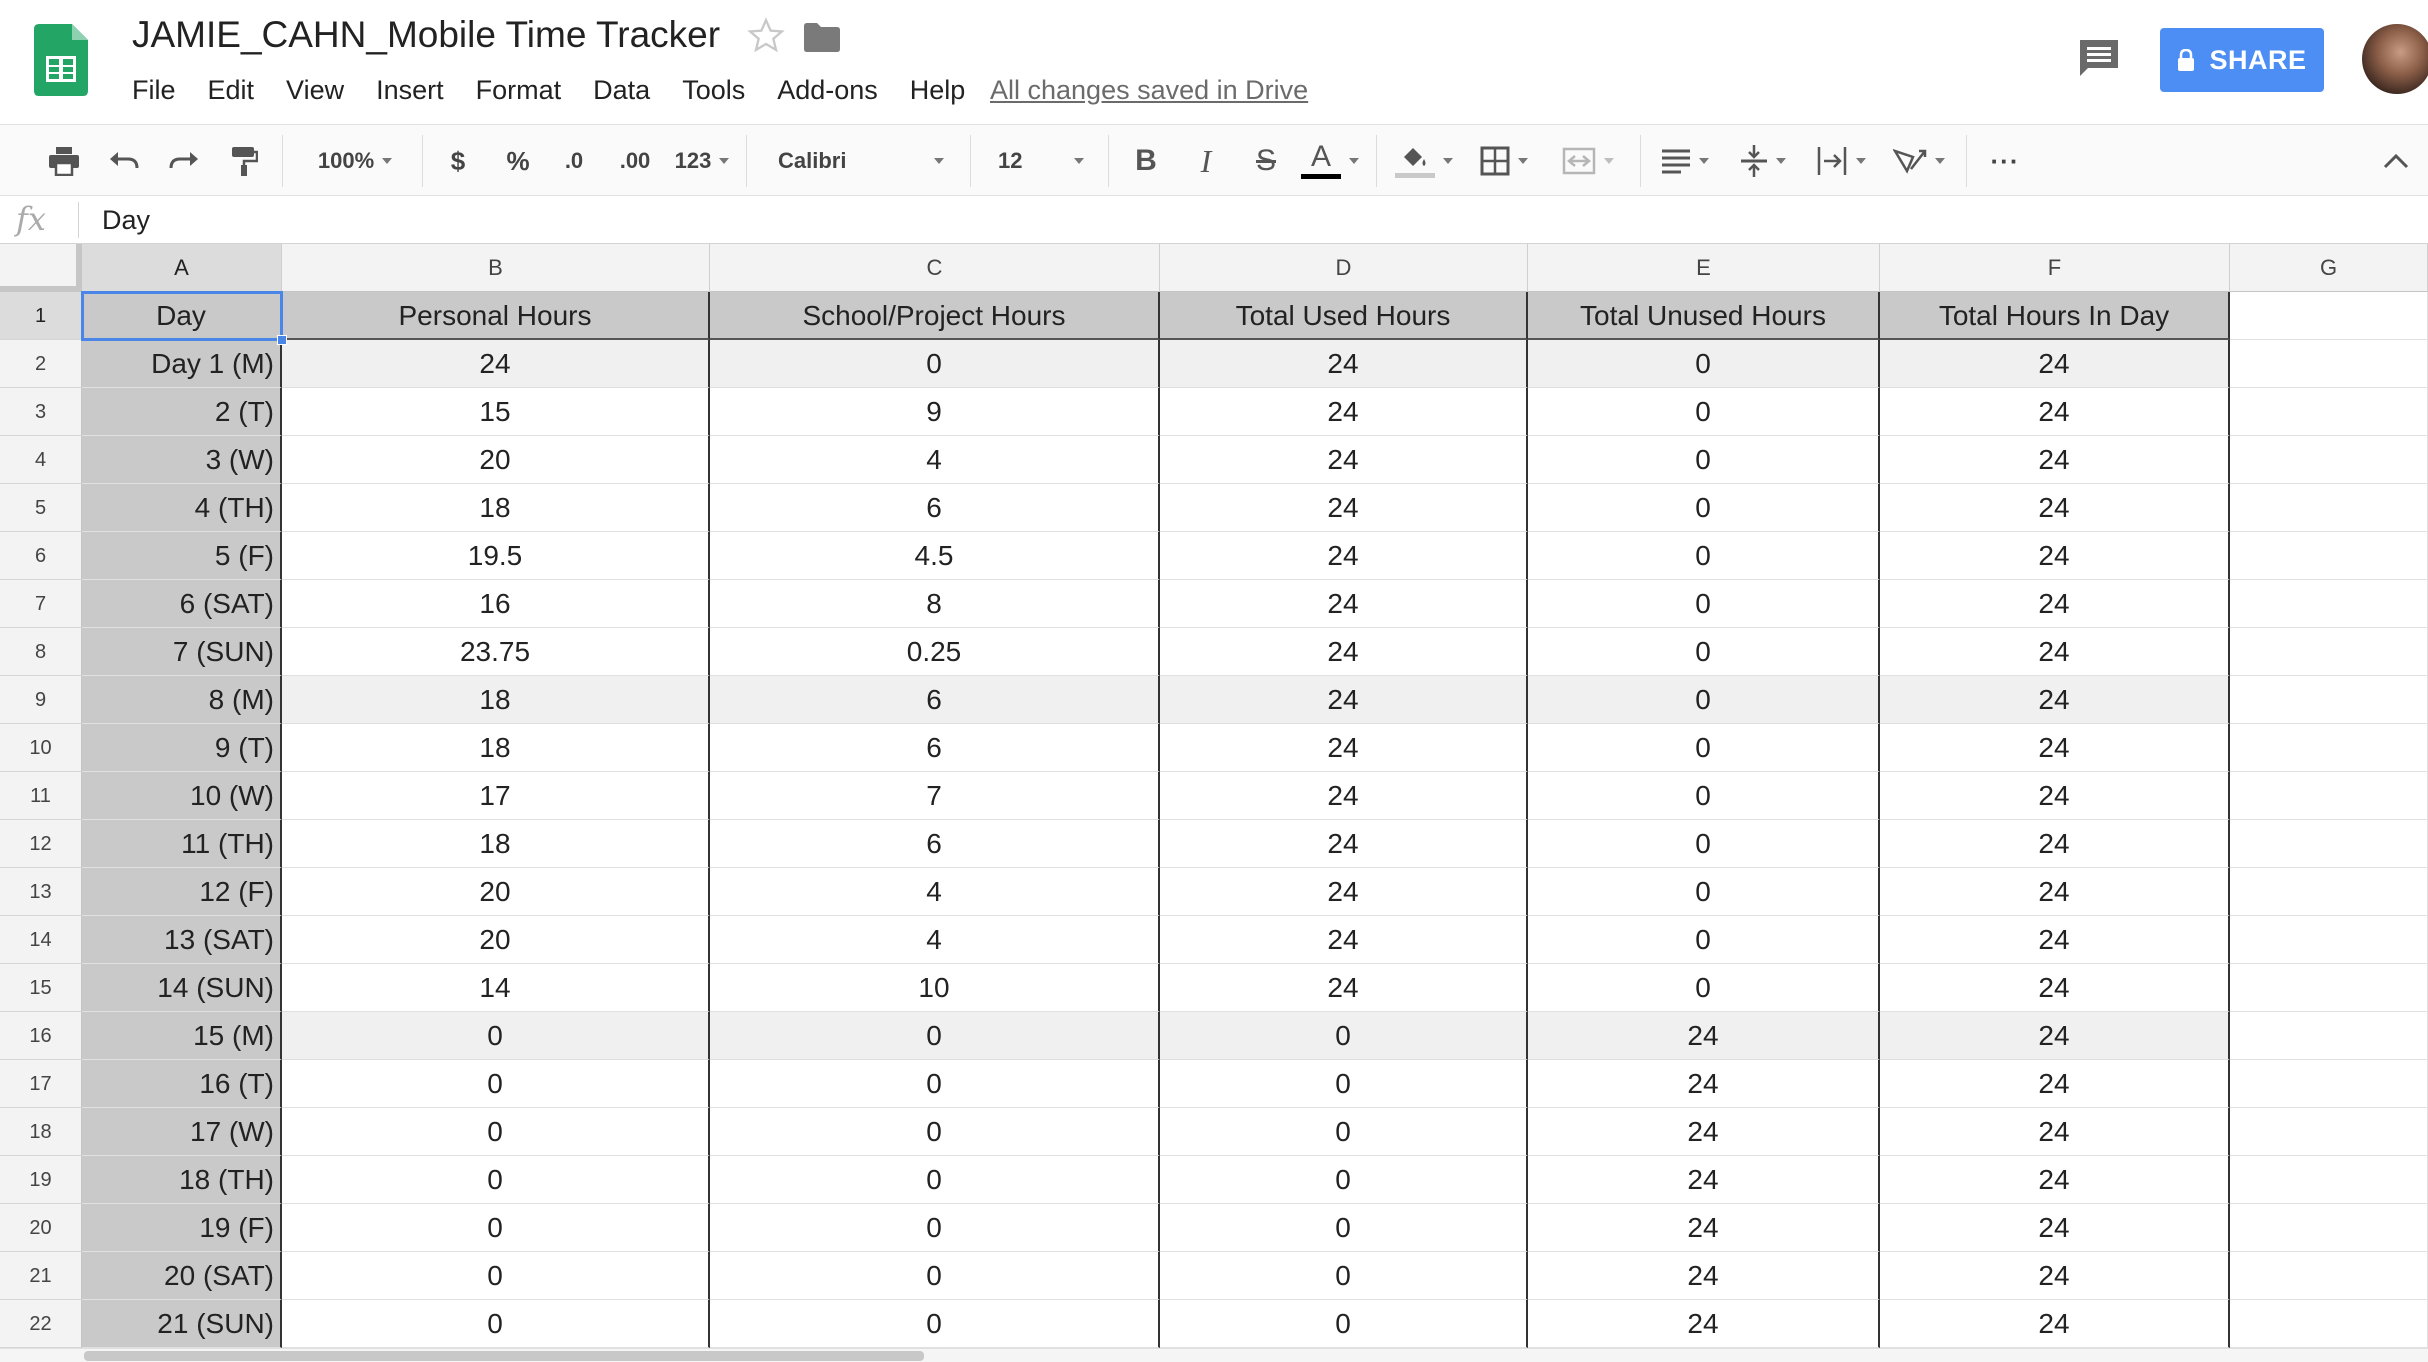 Image resolution: width=2428 pixels, height=1362 pixels. I want to click on table-cell: 9, so click(935, 412).